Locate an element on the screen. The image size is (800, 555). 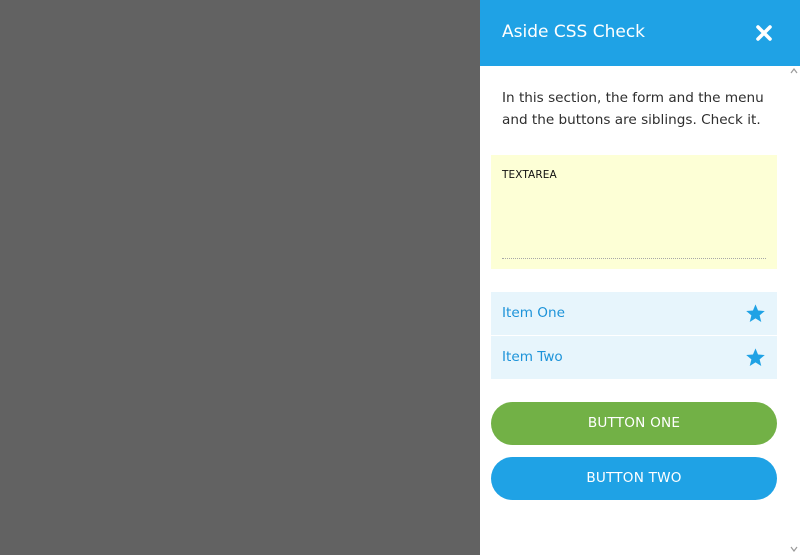
textarea-underline is located at coordinates (634, 258).